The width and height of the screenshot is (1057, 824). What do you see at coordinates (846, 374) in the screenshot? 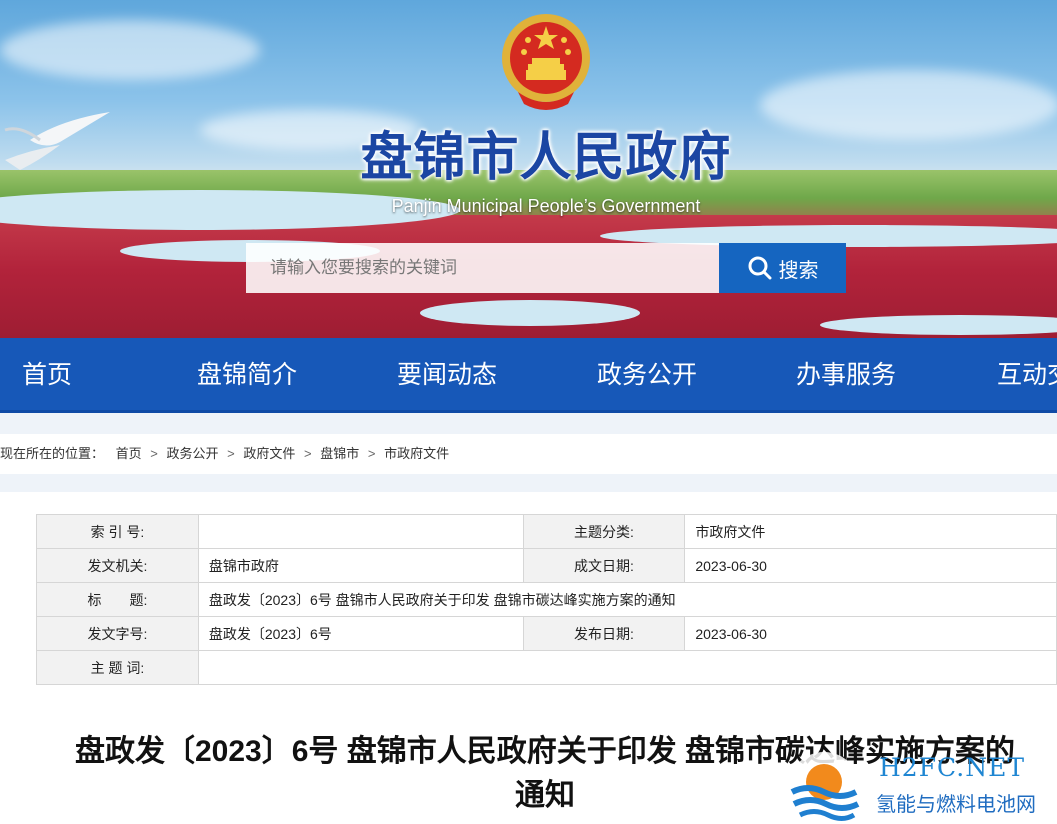
I see `nav-item-services: 办事服务` at bounding box center [846, 374].